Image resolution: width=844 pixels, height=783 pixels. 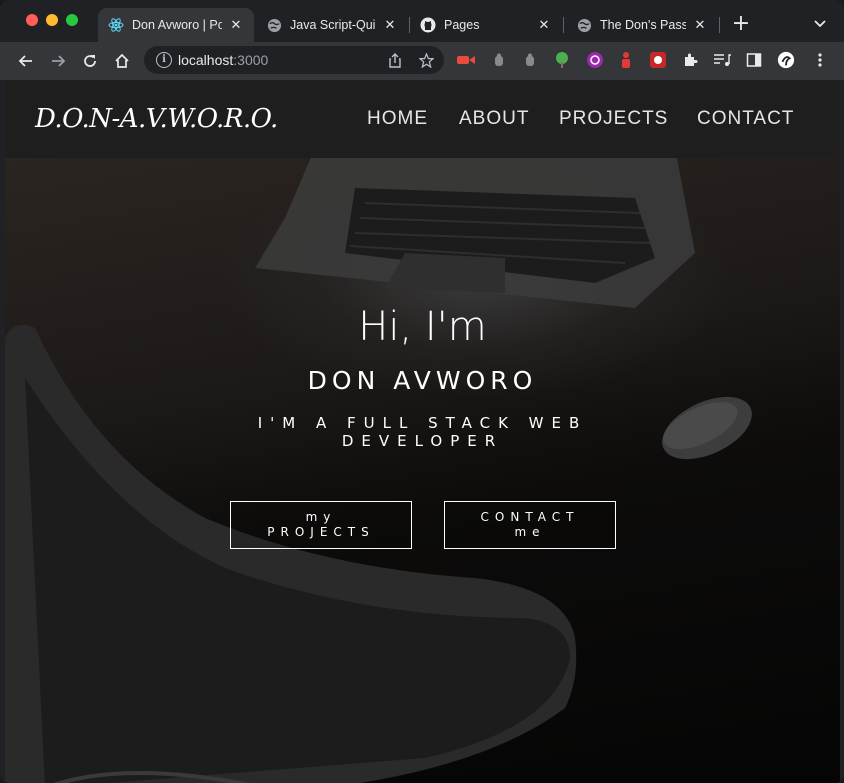 What do you see at coordinates (595, 60) in the screenshot?
I see `purple-circle-extension-icon` at bounding box center [595, 60].